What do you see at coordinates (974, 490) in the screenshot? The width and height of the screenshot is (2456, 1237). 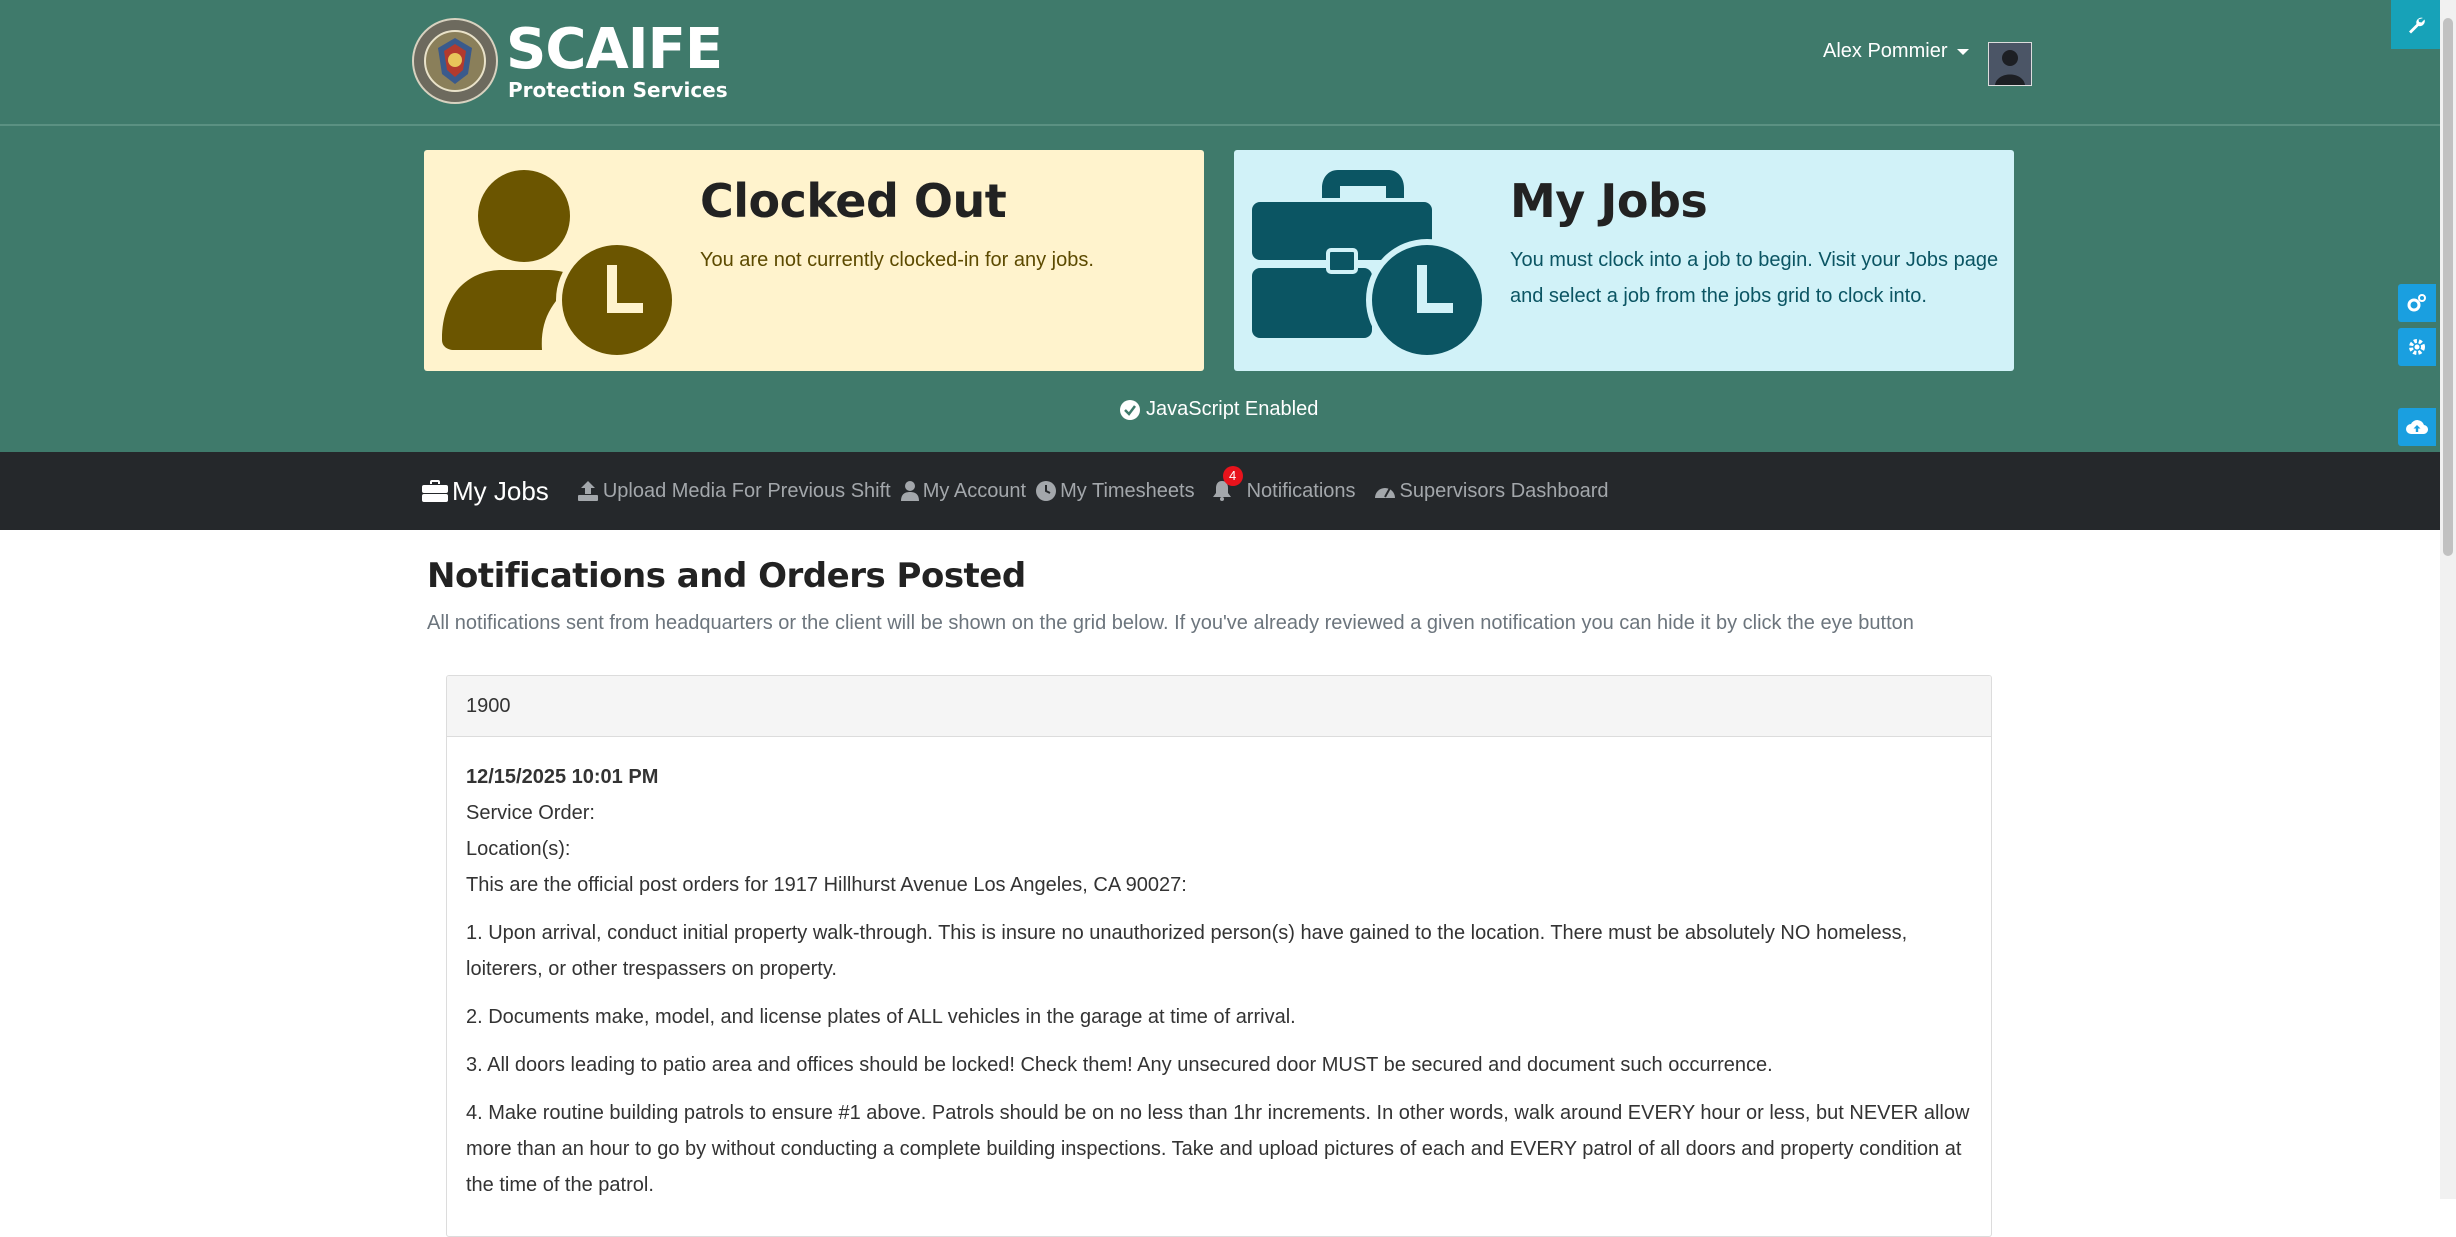 I see `nav-my-account-label: My Account` at bounding box center [974, 490].